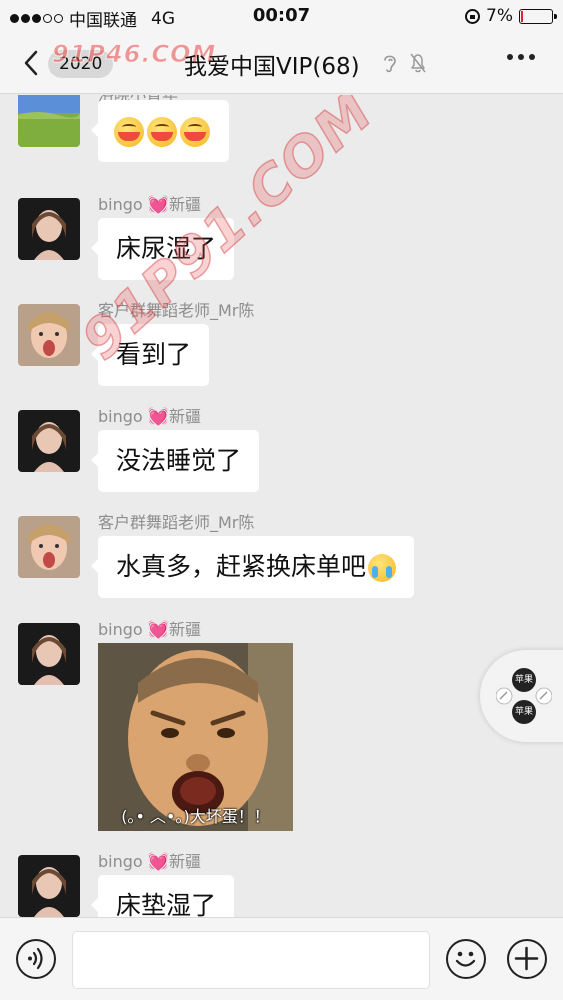 Image resolution: width=563 pixels, height=1000 pixels. What do you see at coordinates (195, 816) in the screenshot?
I see `sticker-caption: (｡• ︿•｡)大坏蛋！！` at bounding box center [195, 816].